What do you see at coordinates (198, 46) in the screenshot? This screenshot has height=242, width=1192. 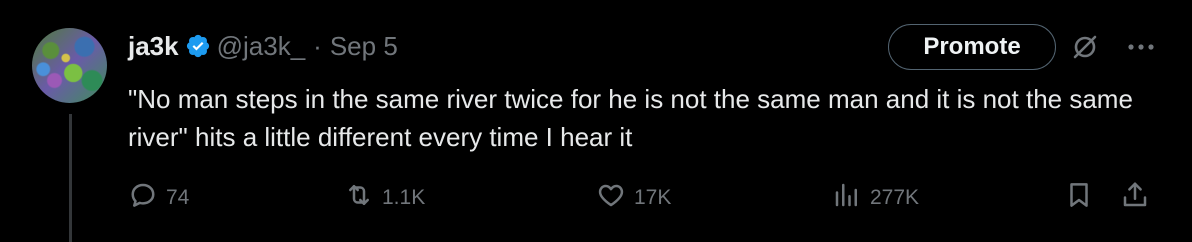 I see `verified-badge-icon` at bounding box center [198, 46].